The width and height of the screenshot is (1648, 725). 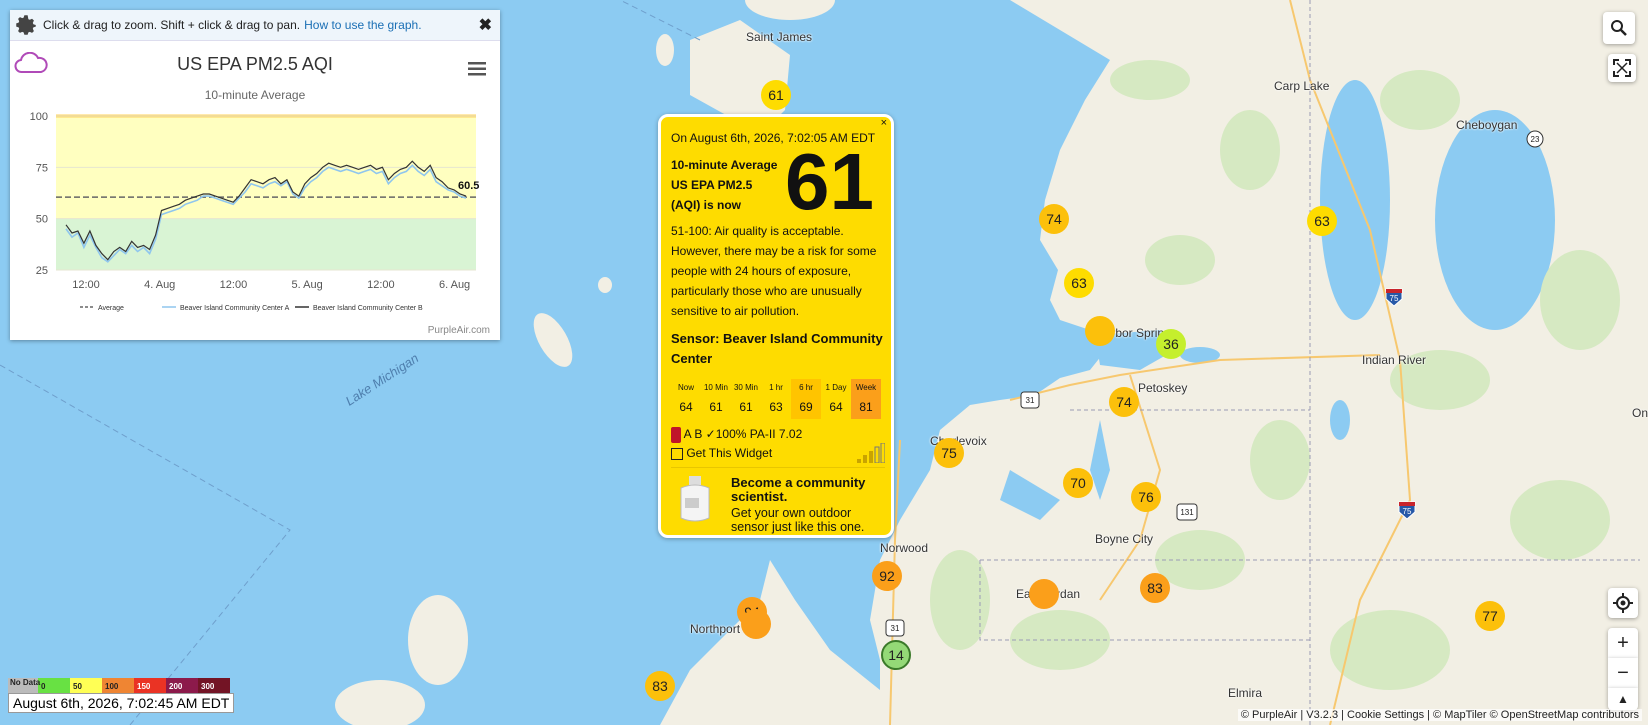 What do you see at coordinates (866, 407) in the screenshot?
I see `history-value: 81` at bounding box center [866, 407].